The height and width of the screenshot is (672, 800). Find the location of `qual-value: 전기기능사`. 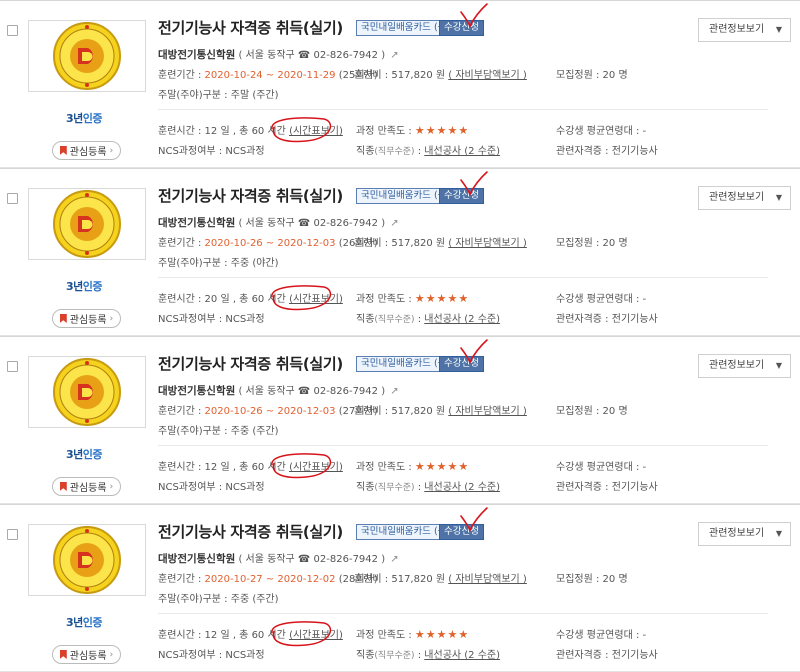

qual-value: 전기기능사 is located at coordinates (634, 319).